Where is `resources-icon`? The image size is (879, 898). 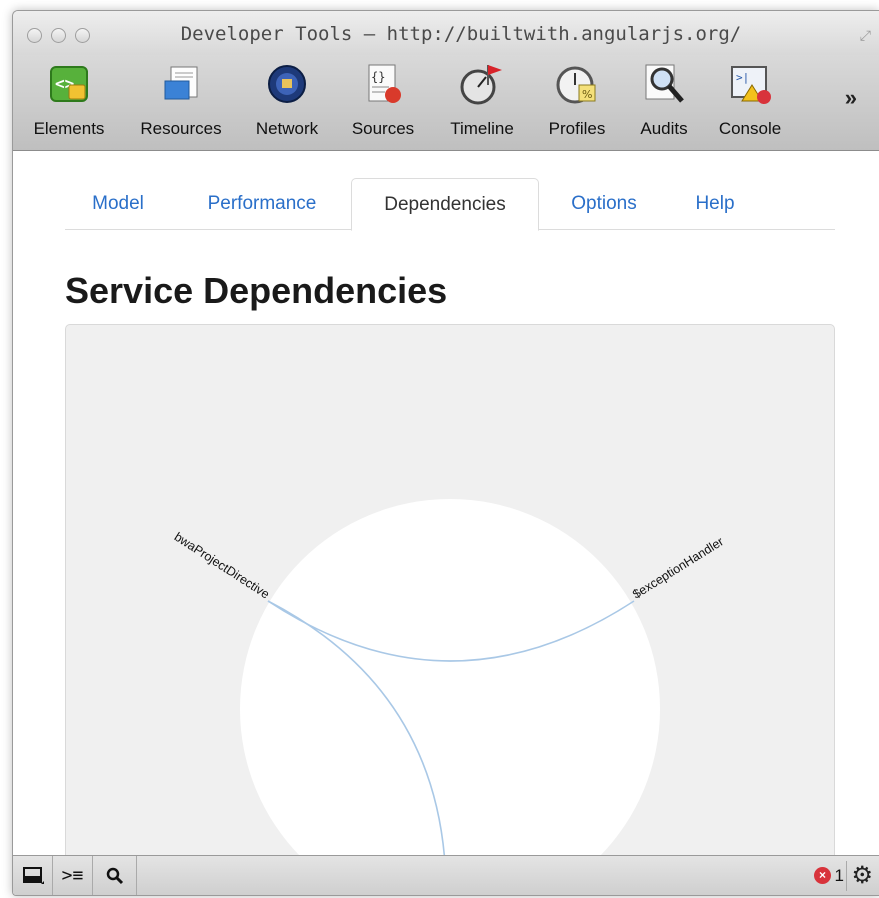
resources-icon is located at coordinates (181, 83).